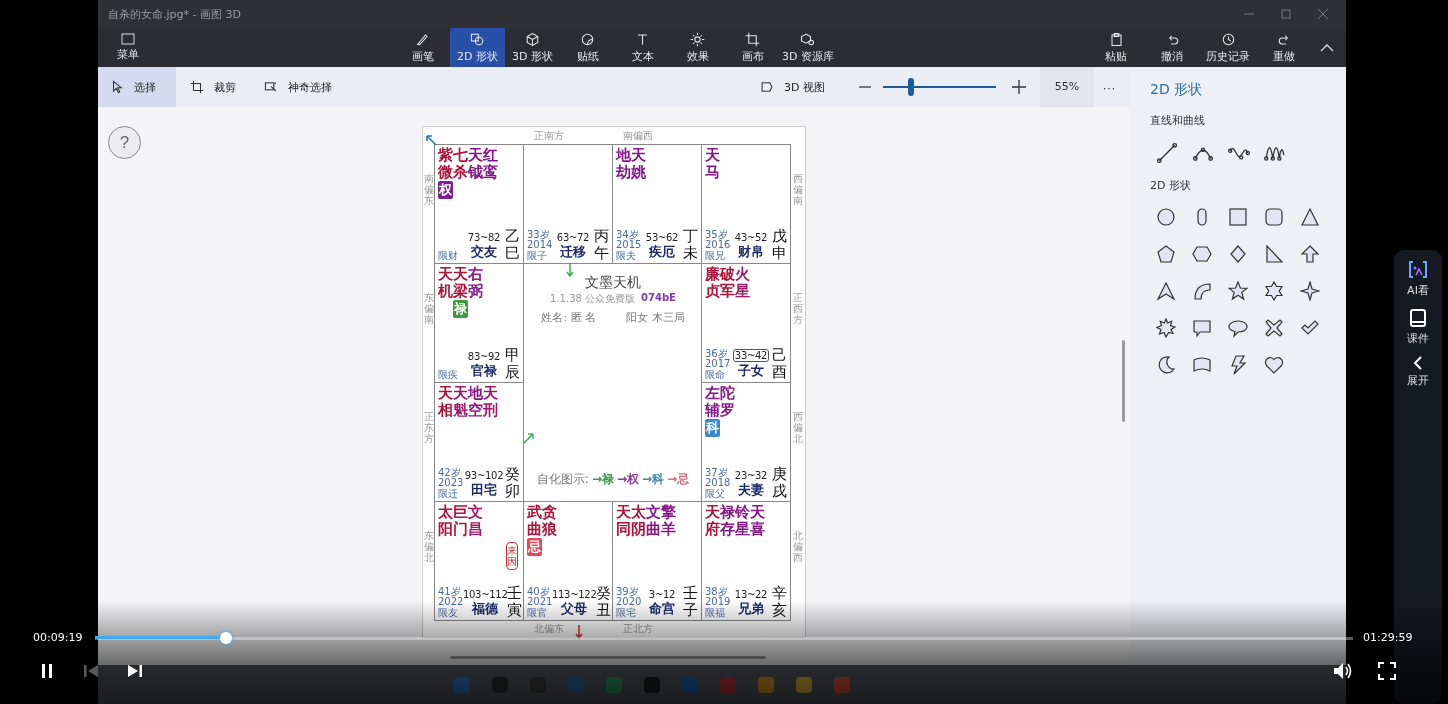 Image resolution: width=1448 pixels, height=704 pixels. I want to click on triangle-icon, so click(1310, 217).